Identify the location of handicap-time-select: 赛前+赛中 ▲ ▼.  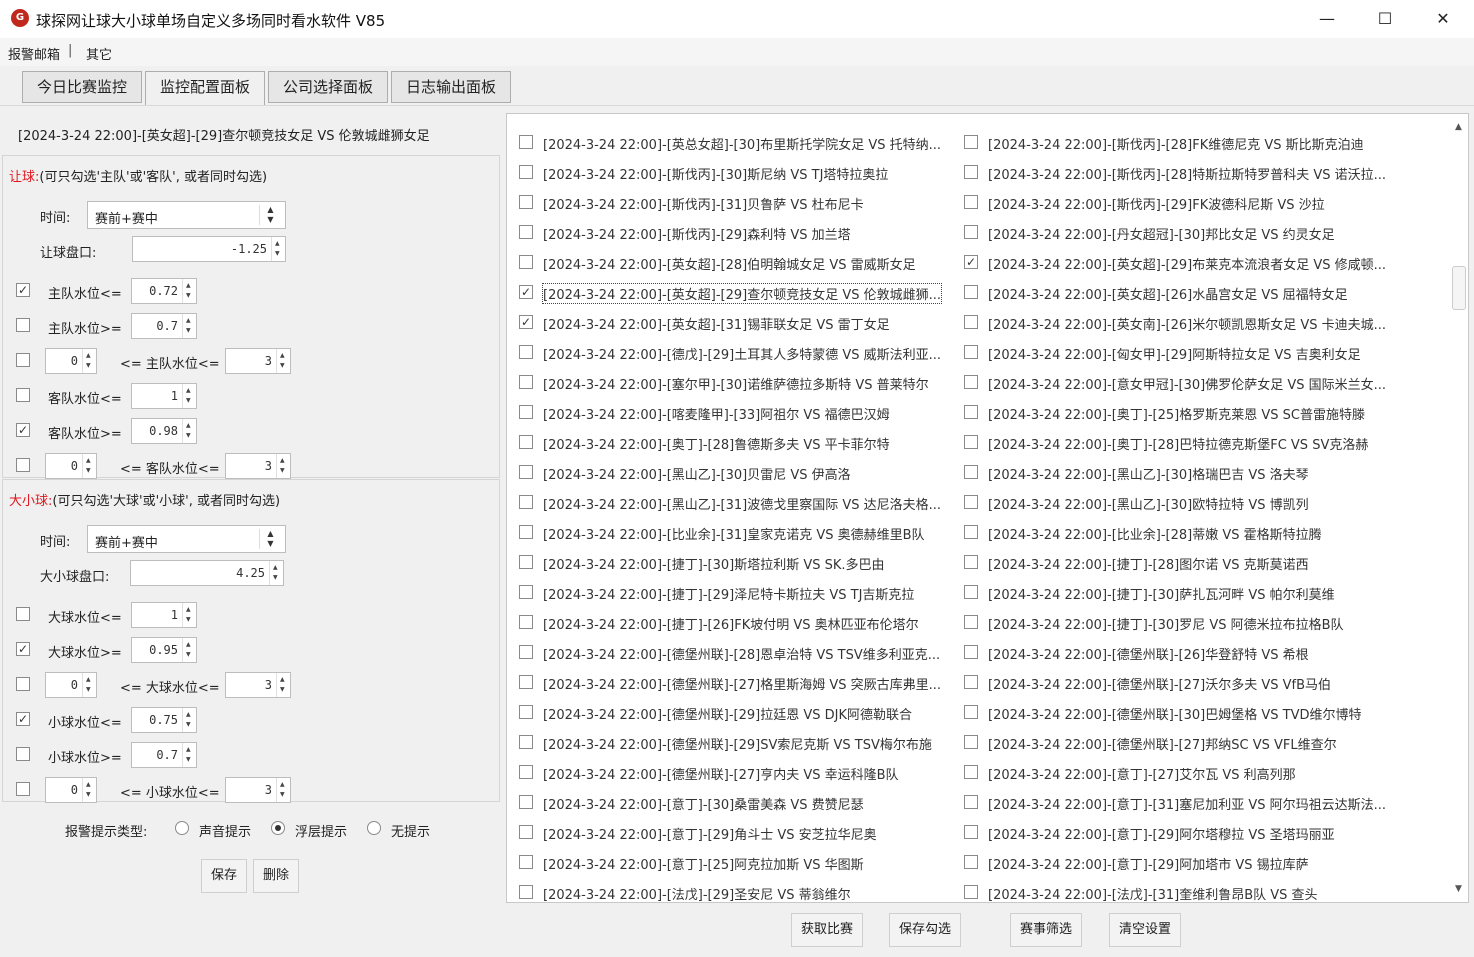
(186, 215).